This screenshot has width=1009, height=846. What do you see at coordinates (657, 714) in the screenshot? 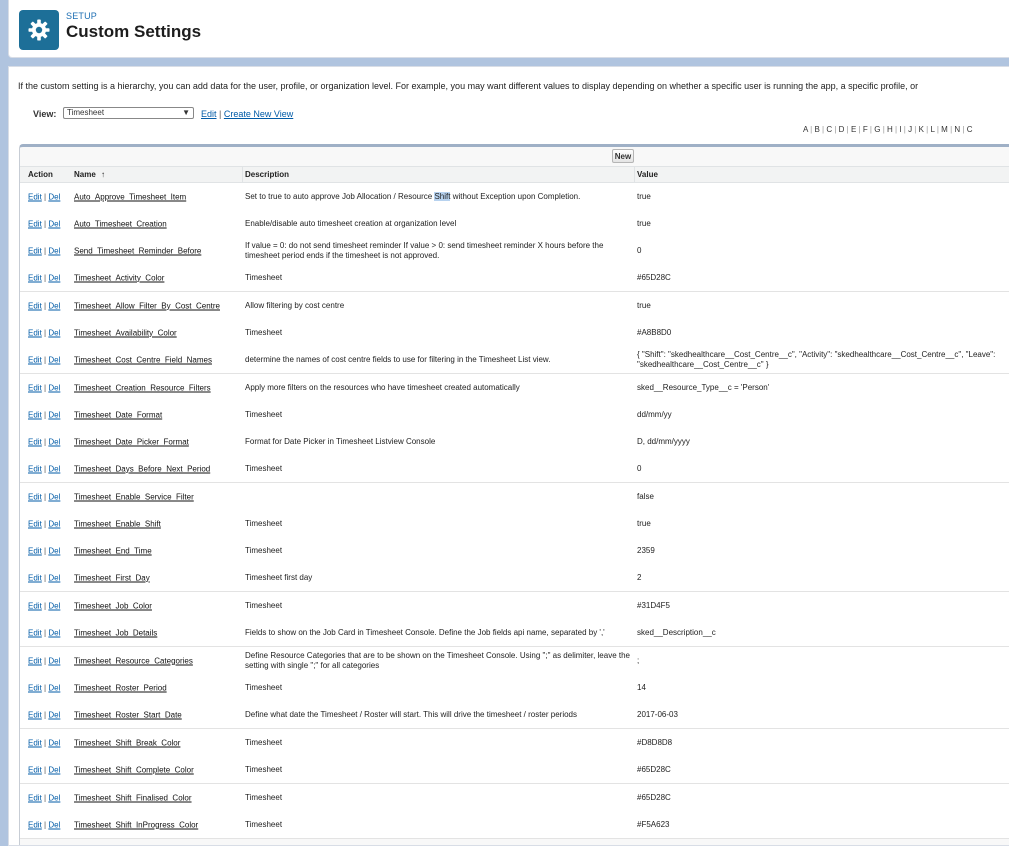
I see `row-value: 2017-06-03` at bounding box center [657, 714].